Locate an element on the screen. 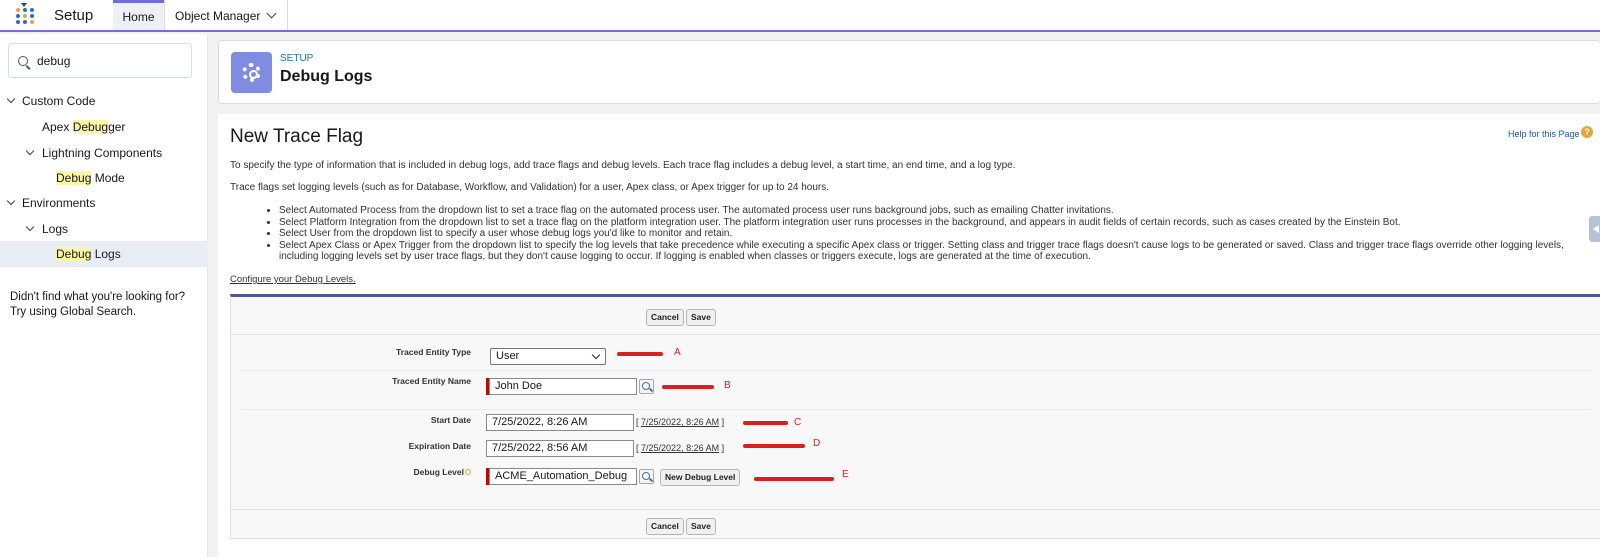 Image resolution: width=1600 pixels, height=557 pixels. annotation-letter-a: A is located at coordinates (677, 352).